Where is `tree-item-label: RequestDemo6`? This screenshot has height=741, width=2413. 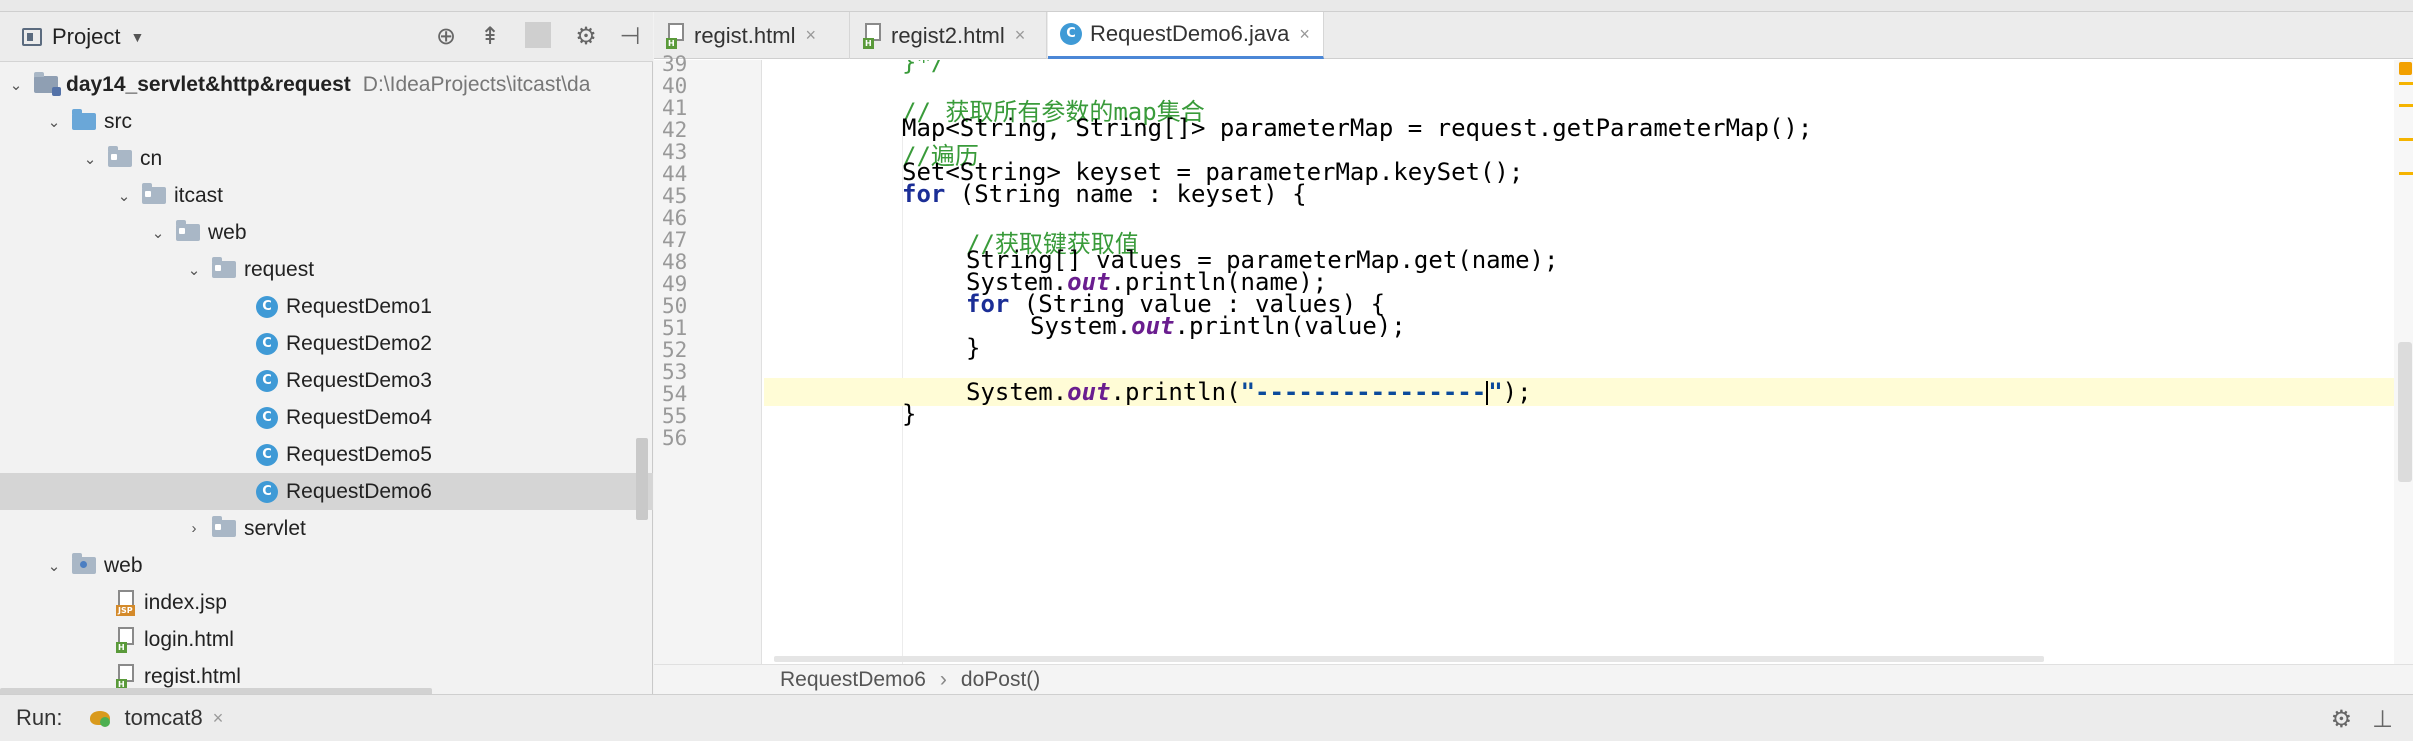
tree-item-label: RequestDemo6 is located at coordinates (359, 491).